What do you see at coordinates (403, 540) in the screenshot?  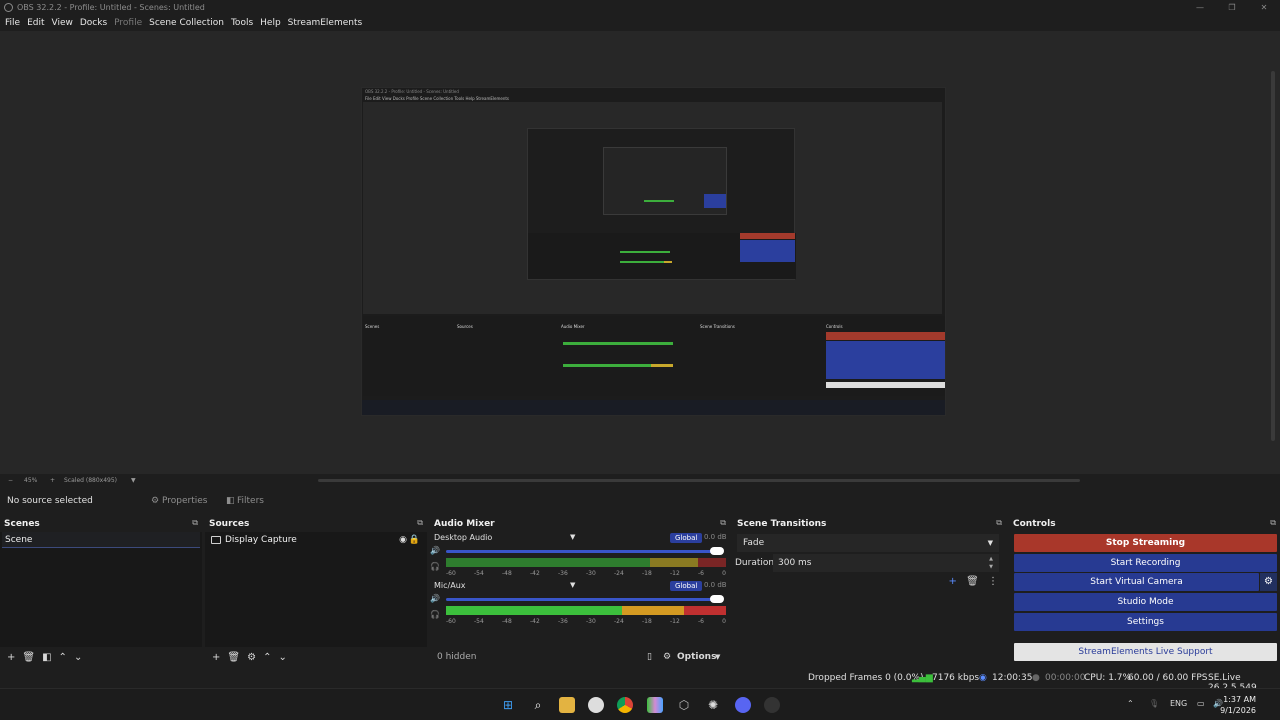 I see `eye-icon: ◉` at bounding box center [403, 540].